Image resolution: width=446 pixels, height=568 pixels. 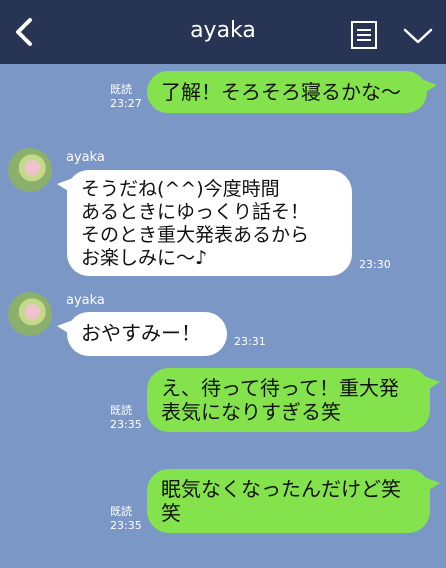 I want to click on read-status: 既読 23:27, so click(x=126, y=96).